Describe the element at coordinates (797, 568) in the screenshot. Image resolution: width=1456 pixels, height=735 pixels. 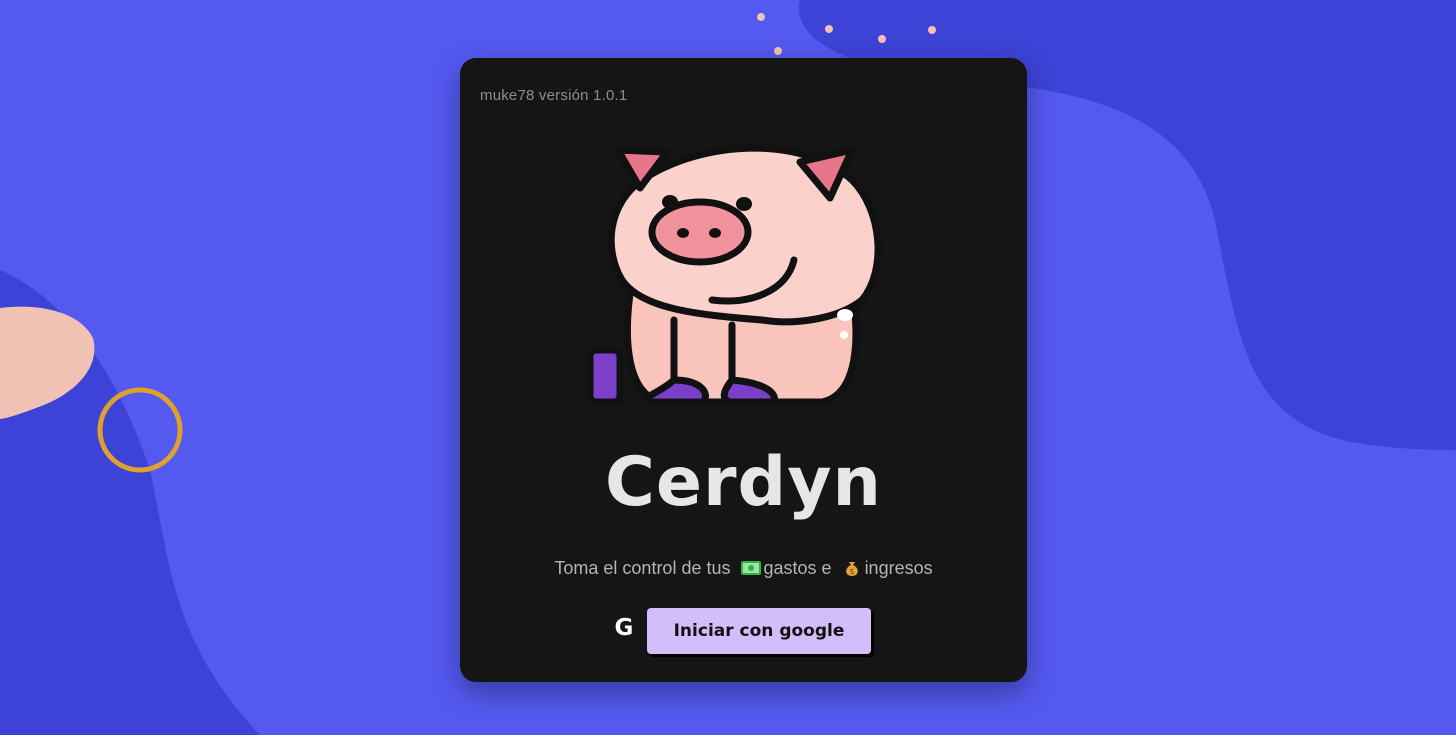
I see `tagline-text-2: gastos e` at that location.